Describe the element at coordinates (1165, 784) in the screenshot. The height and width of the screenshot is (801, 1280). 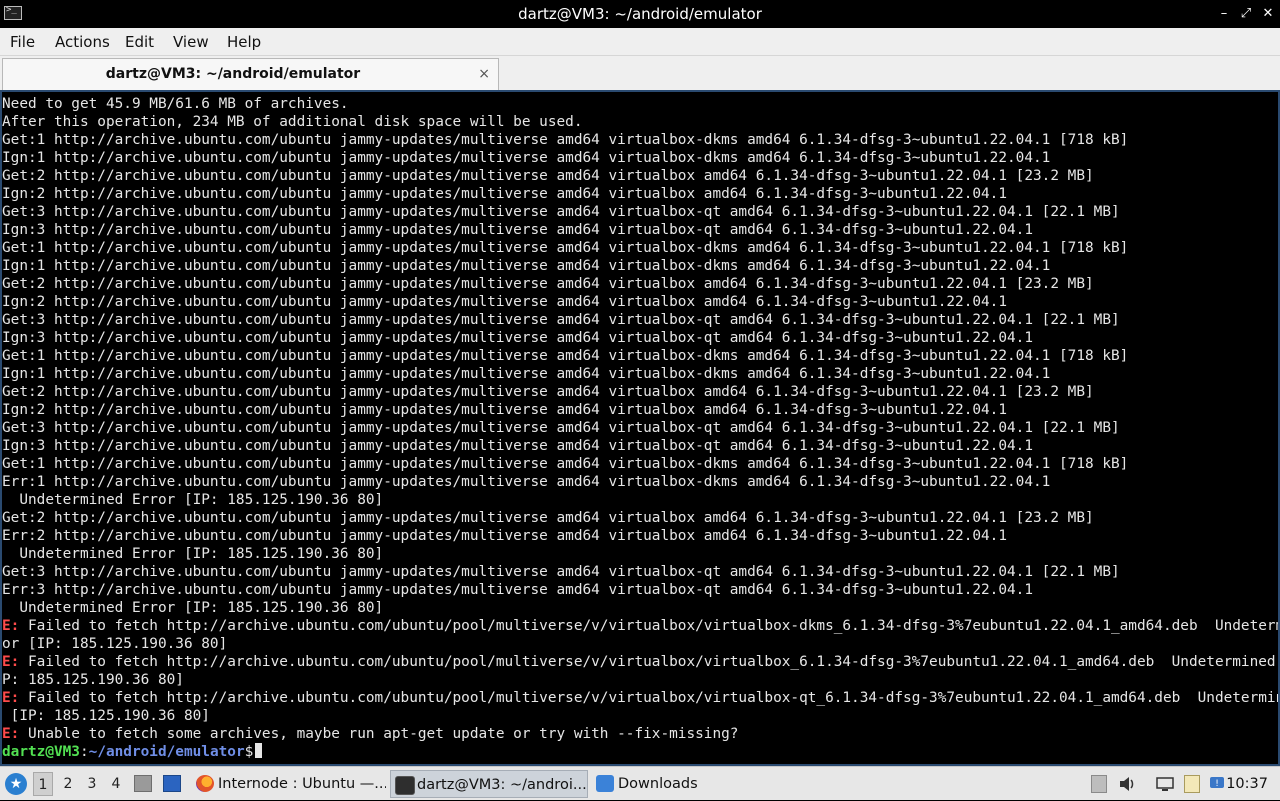
I see `network-icon` at that location.